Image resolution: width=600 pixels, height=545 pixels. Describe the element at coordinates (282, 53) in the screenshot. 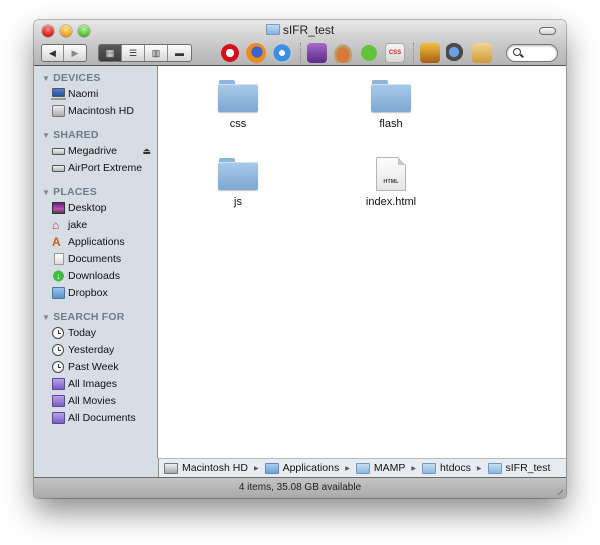

I see `safari-icon` at that location.